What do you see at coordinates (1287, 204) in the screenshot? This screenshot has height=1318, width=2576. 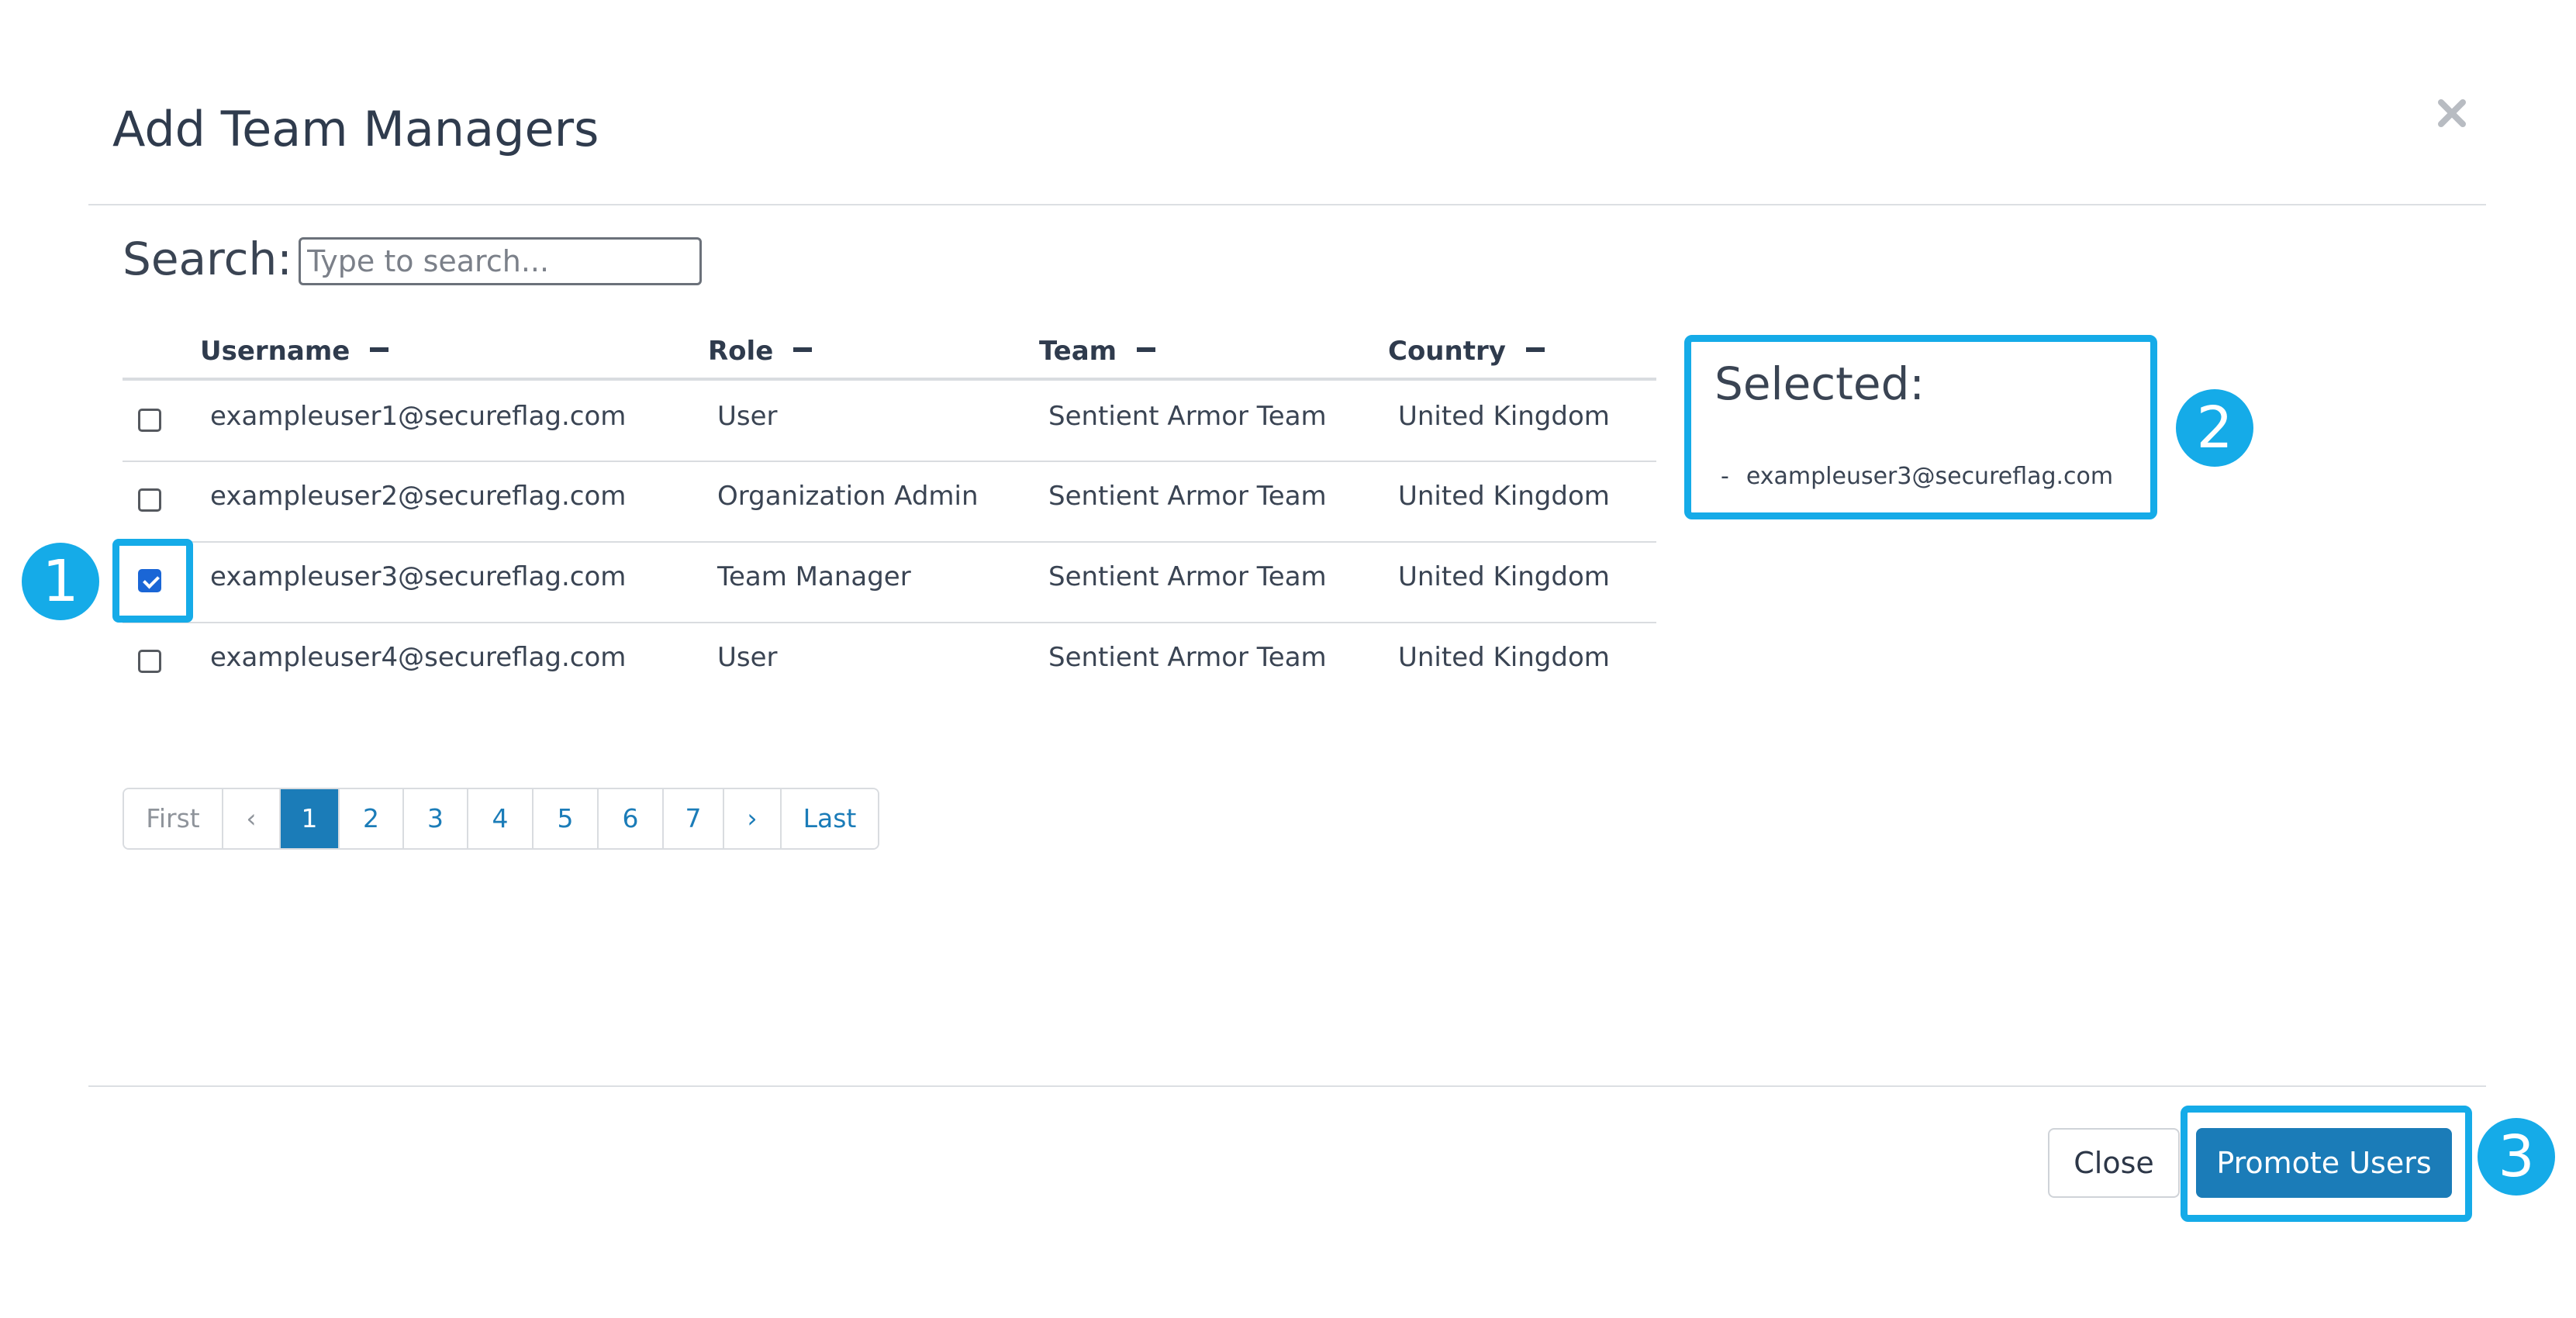 I see `header-divider` at bounding box center [1287, 204].